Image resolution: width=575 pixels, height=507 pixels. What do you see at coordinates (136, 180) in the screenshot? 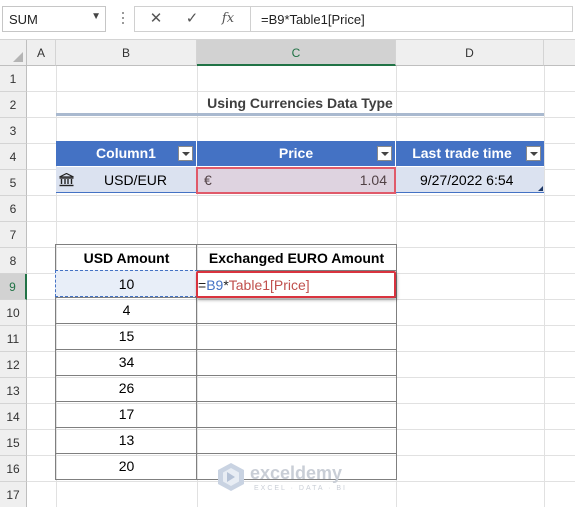
I see `currency-pair: USD/EUR` at bounding box center [136, 180].